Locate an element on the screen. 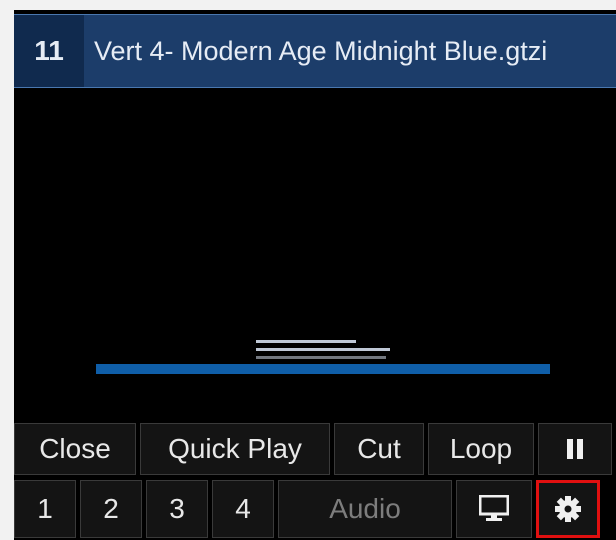  settings-button is located at coordinates (568, 509).